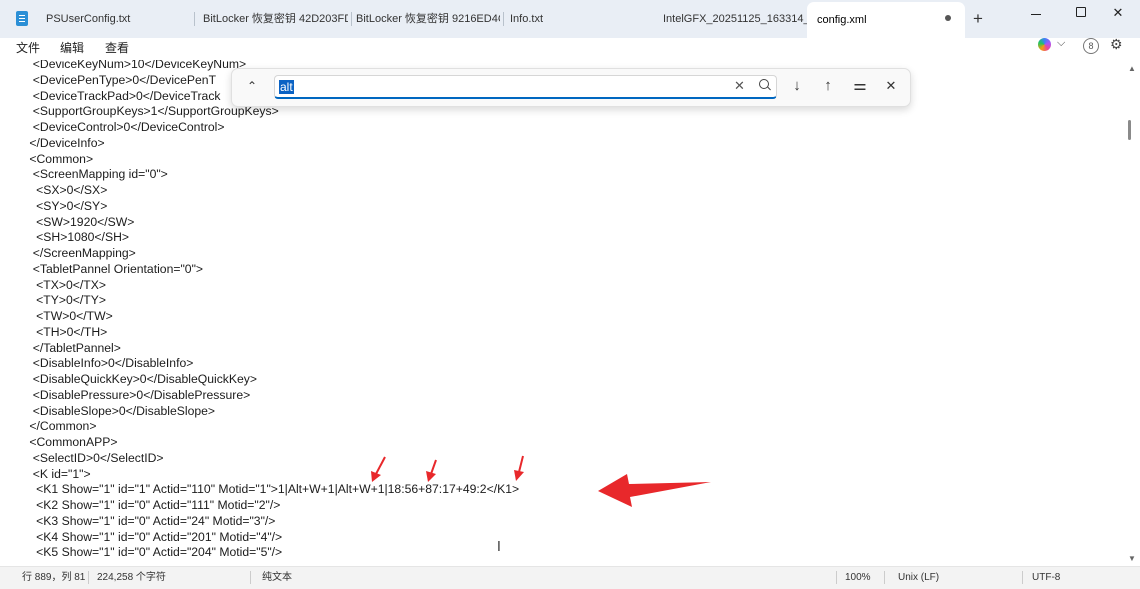 This screenshot has width=1140, height=589. What do you see at coordinates (66, 300) in the screenshot?
I see `text-line: <TY>0</TY>` at bounding box center [66, 300].